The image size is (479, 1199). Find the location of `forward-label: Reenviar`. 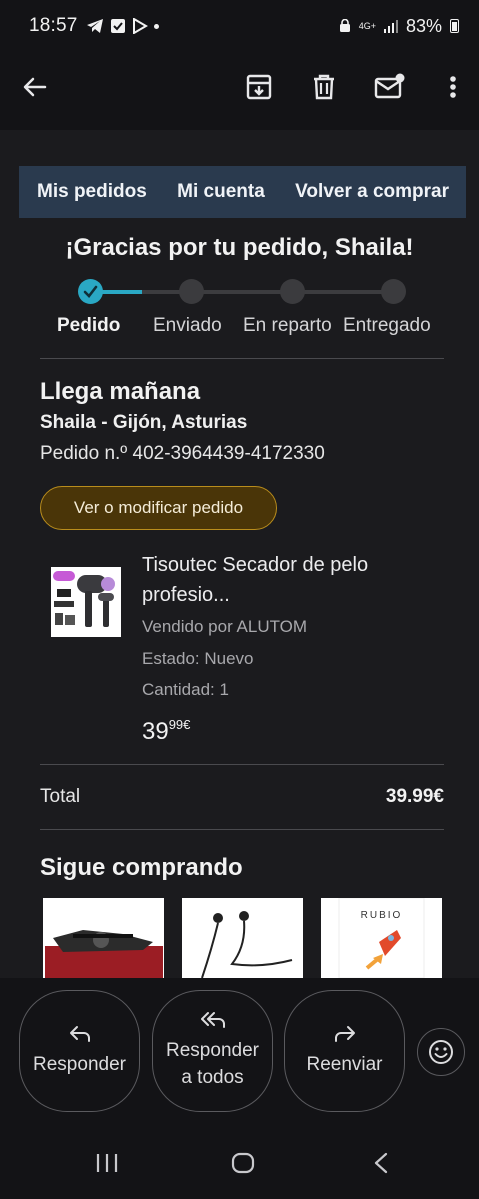

forward-label: Reenviar is located at coordinates (344, 1064).